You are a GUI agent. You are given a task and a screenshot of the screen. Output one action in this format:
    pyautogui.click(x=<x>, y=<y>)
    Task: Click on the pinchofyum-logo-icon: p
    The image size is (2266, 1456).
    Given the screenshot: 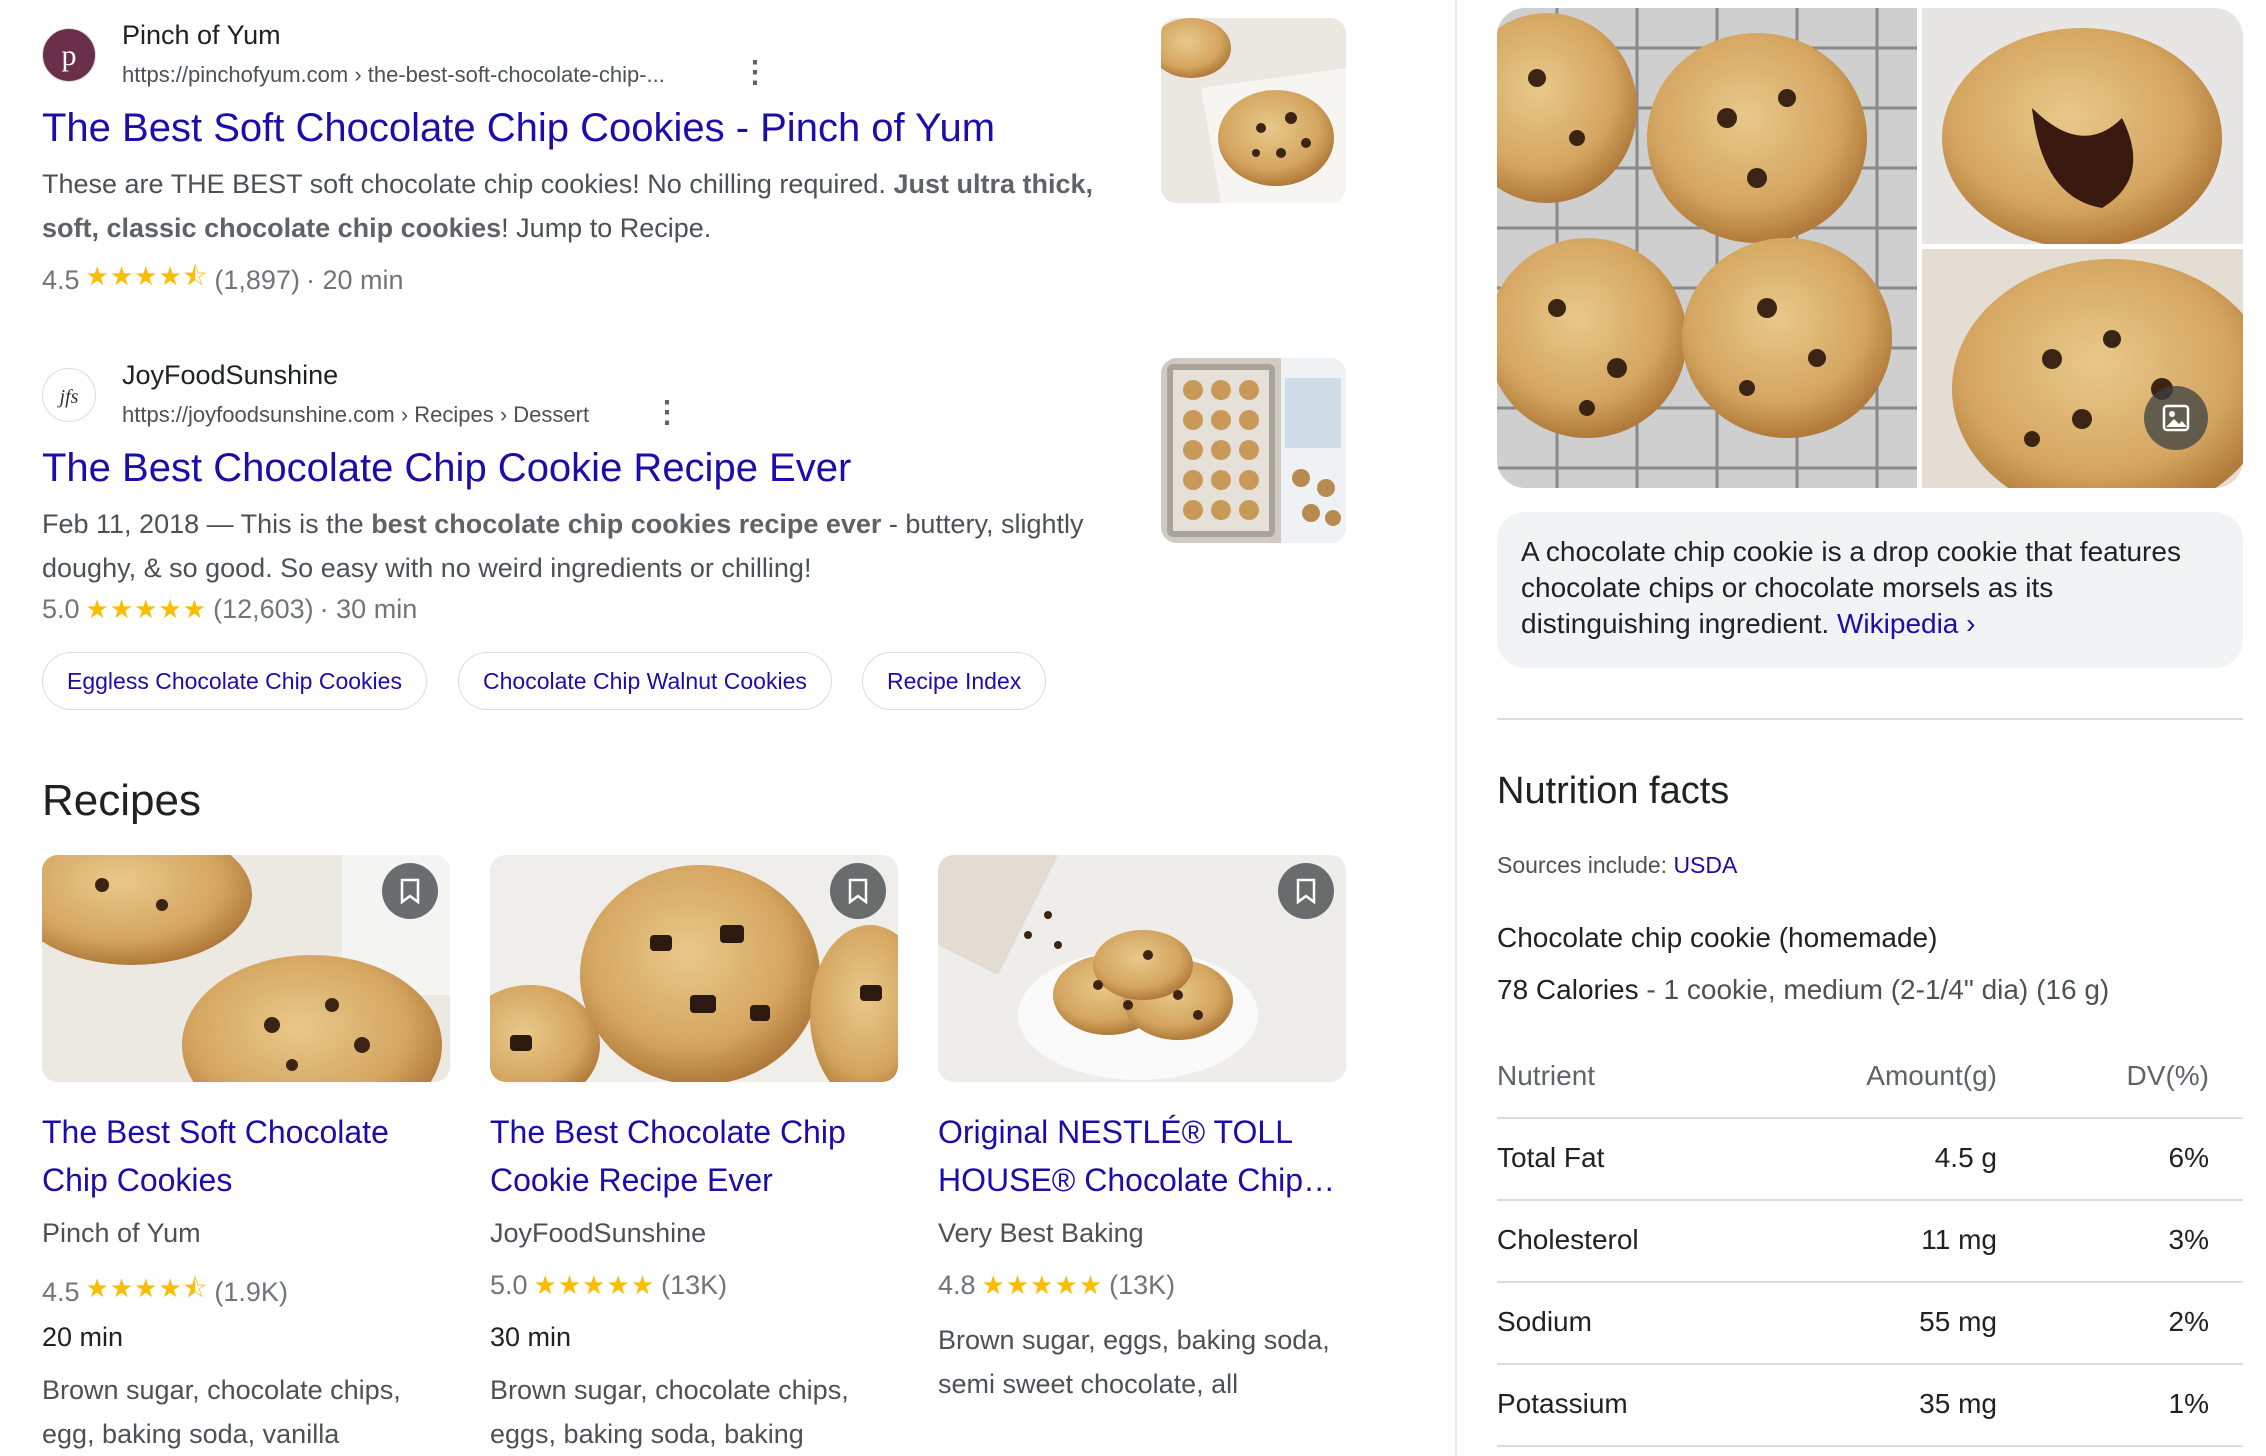 What is the action you would take?
    pyautogui.click(x=69, y=55)
    